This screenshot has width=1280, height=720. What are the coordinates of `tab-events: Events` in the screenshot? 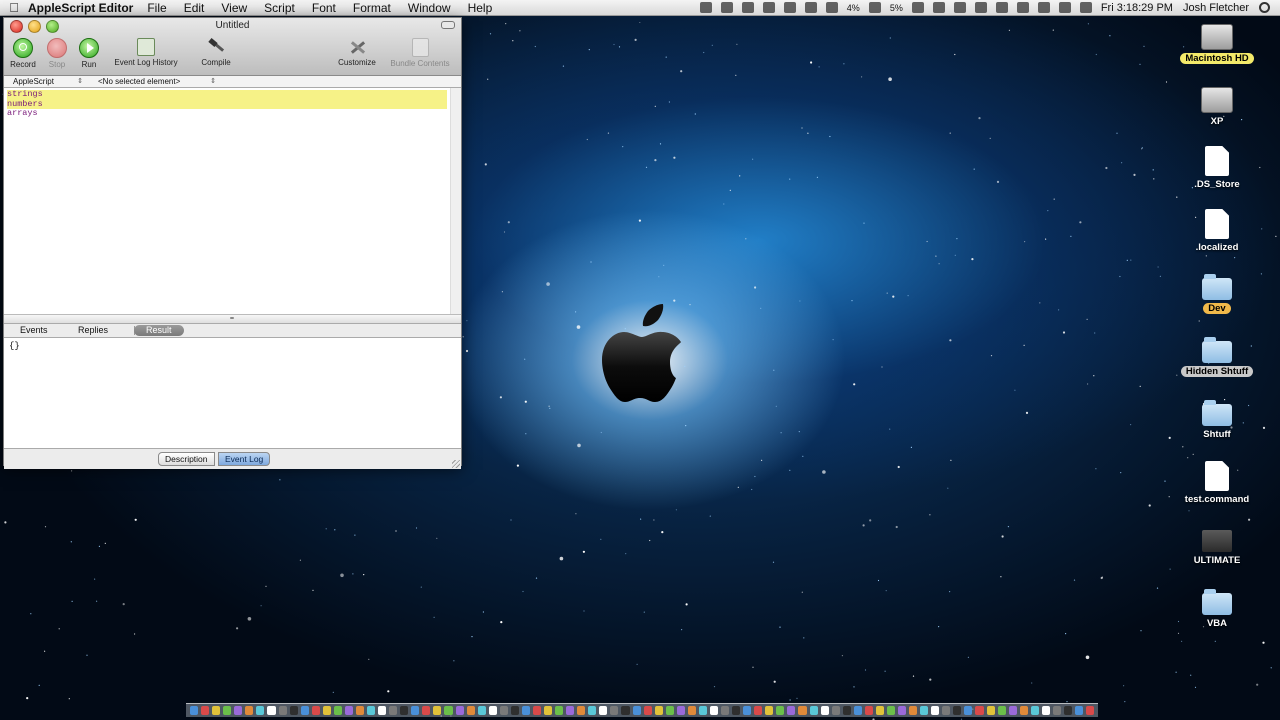 It's located at (34, 330).